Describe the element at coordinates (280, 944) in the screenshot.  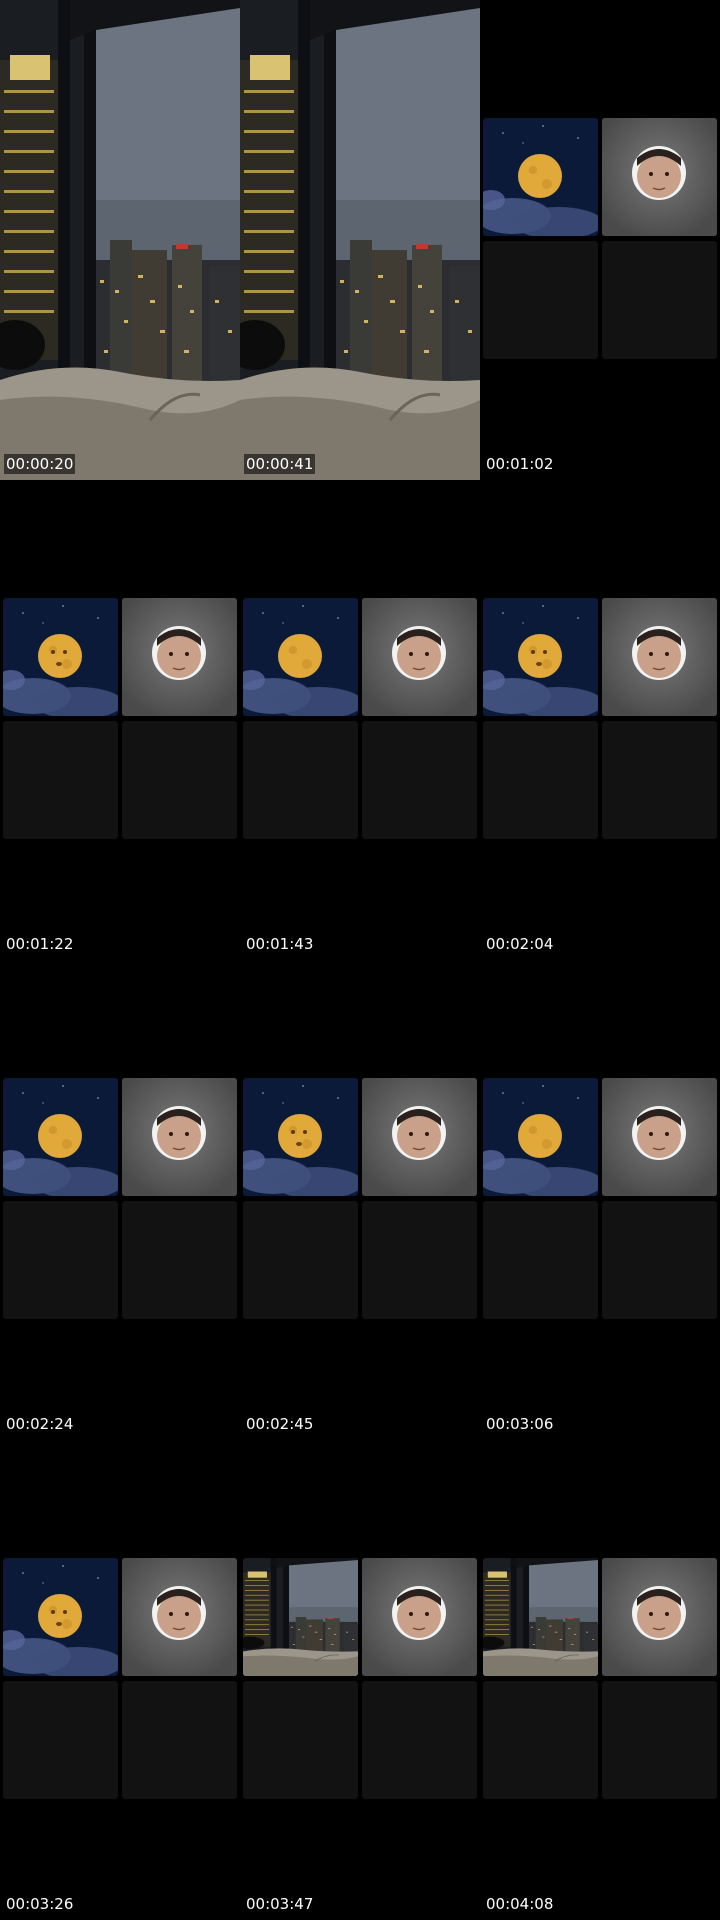
I see `timestamp-label: 00:01:43` at that location.